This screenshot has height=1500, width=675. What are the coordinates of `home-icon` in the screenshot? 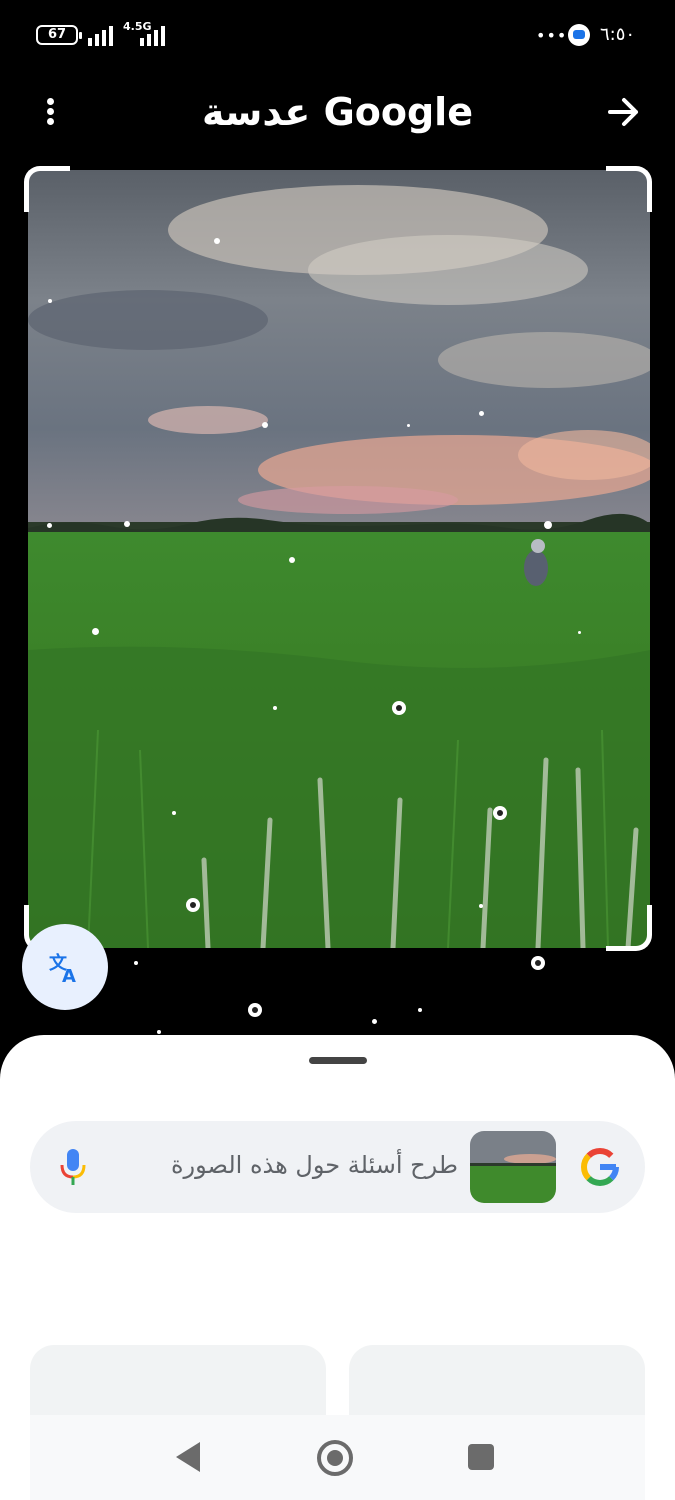 It's located at (335, 1458).